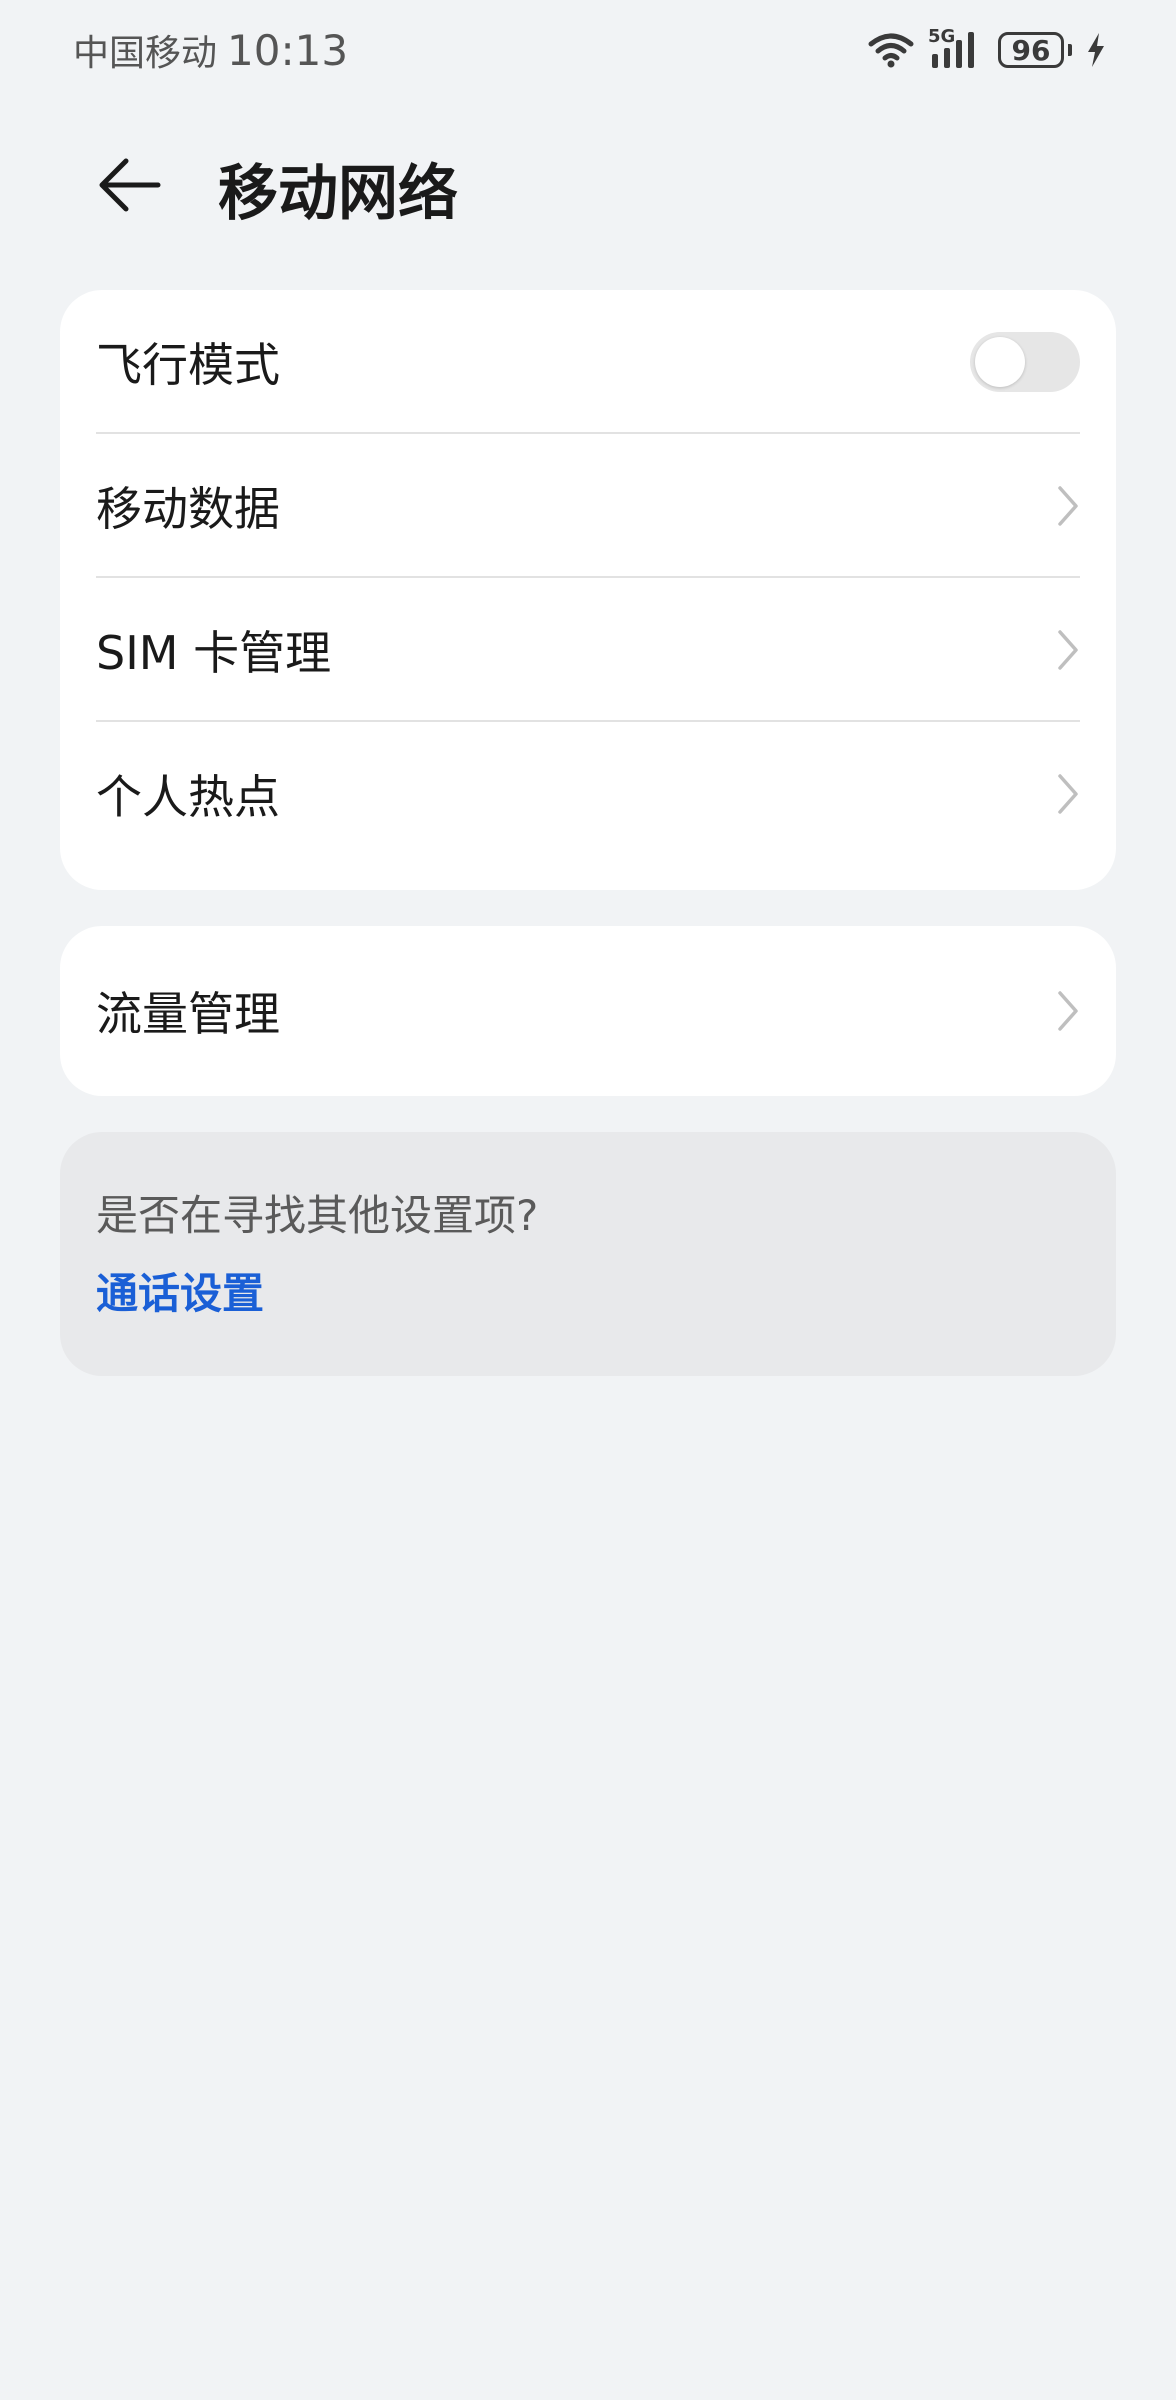  Describe the element at coordinates (588, 650) in the screenshot. I see `sim-management-row: SIM 卡管理` at that location.